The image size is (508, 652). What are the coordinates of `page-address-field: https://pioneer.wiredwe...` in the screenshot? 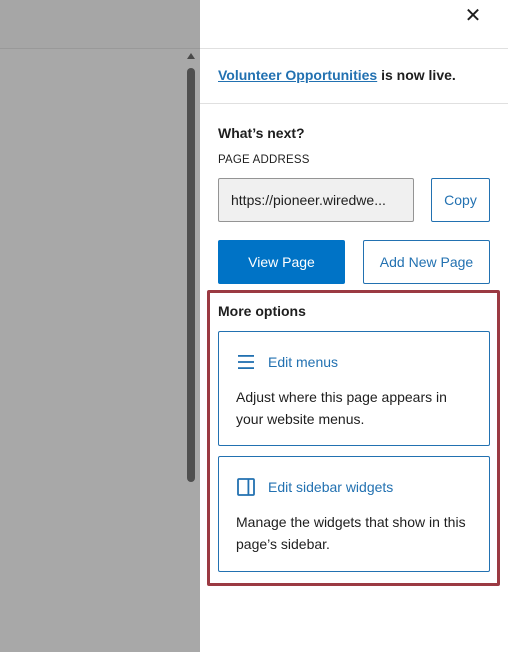 It's located at (316, 200).